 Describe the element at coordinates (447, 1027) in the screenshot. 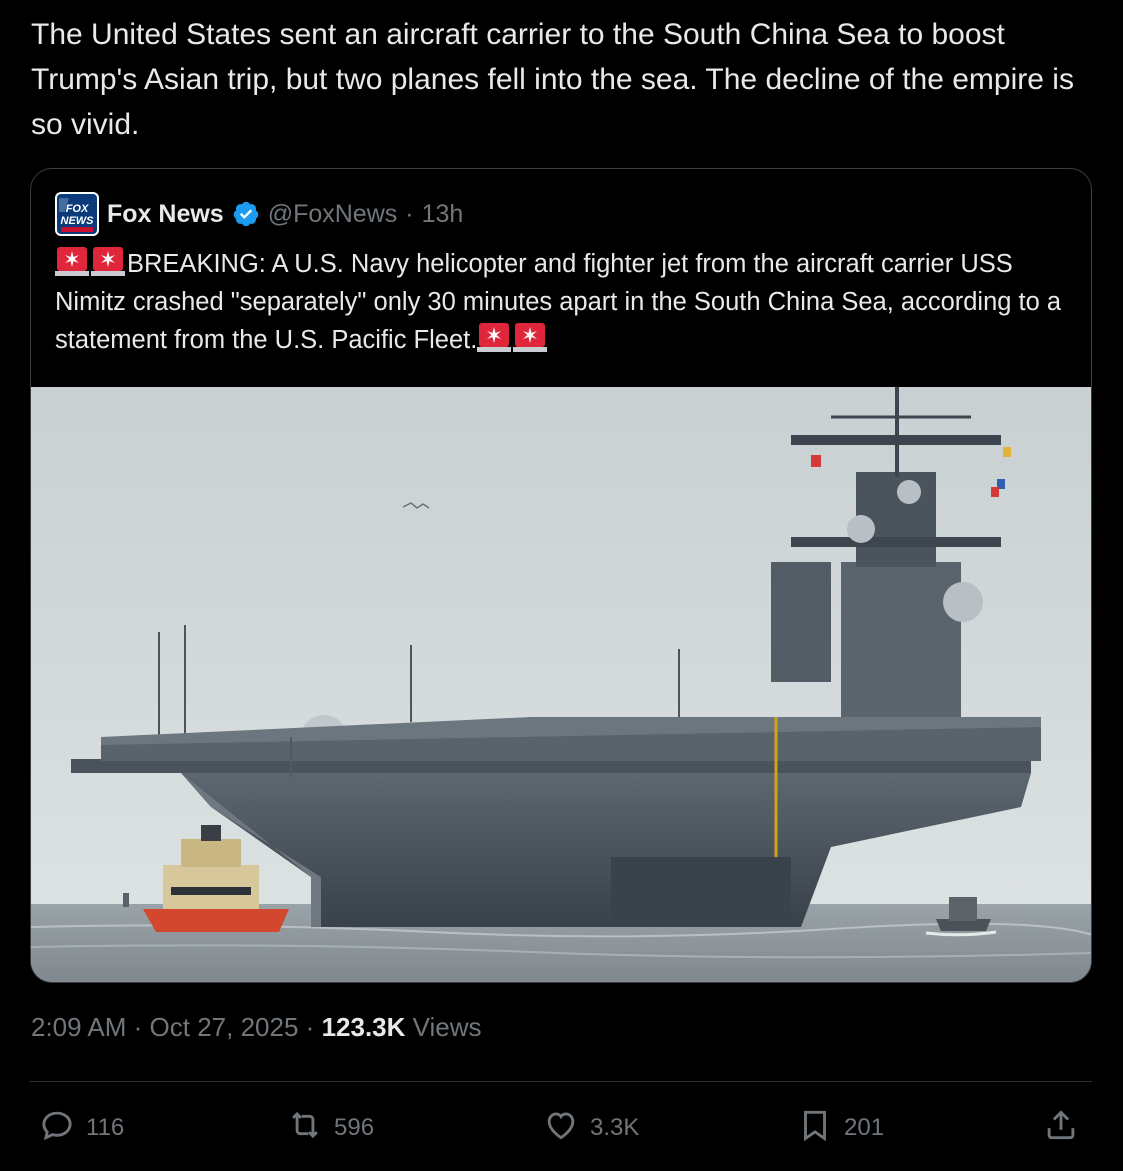

I see `views-label: Views` at that location.